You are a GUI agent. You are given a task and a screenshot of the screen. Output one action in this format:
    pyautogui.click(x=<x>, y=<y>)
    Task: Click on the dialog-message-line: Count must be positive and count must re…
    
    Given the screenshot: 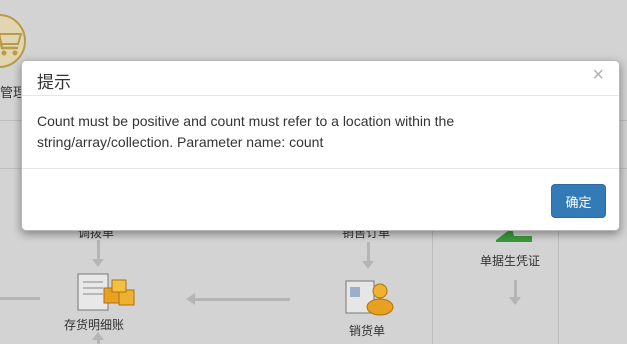 What is the action you would take?
    pyautogui.click(x=246, y=121)
    